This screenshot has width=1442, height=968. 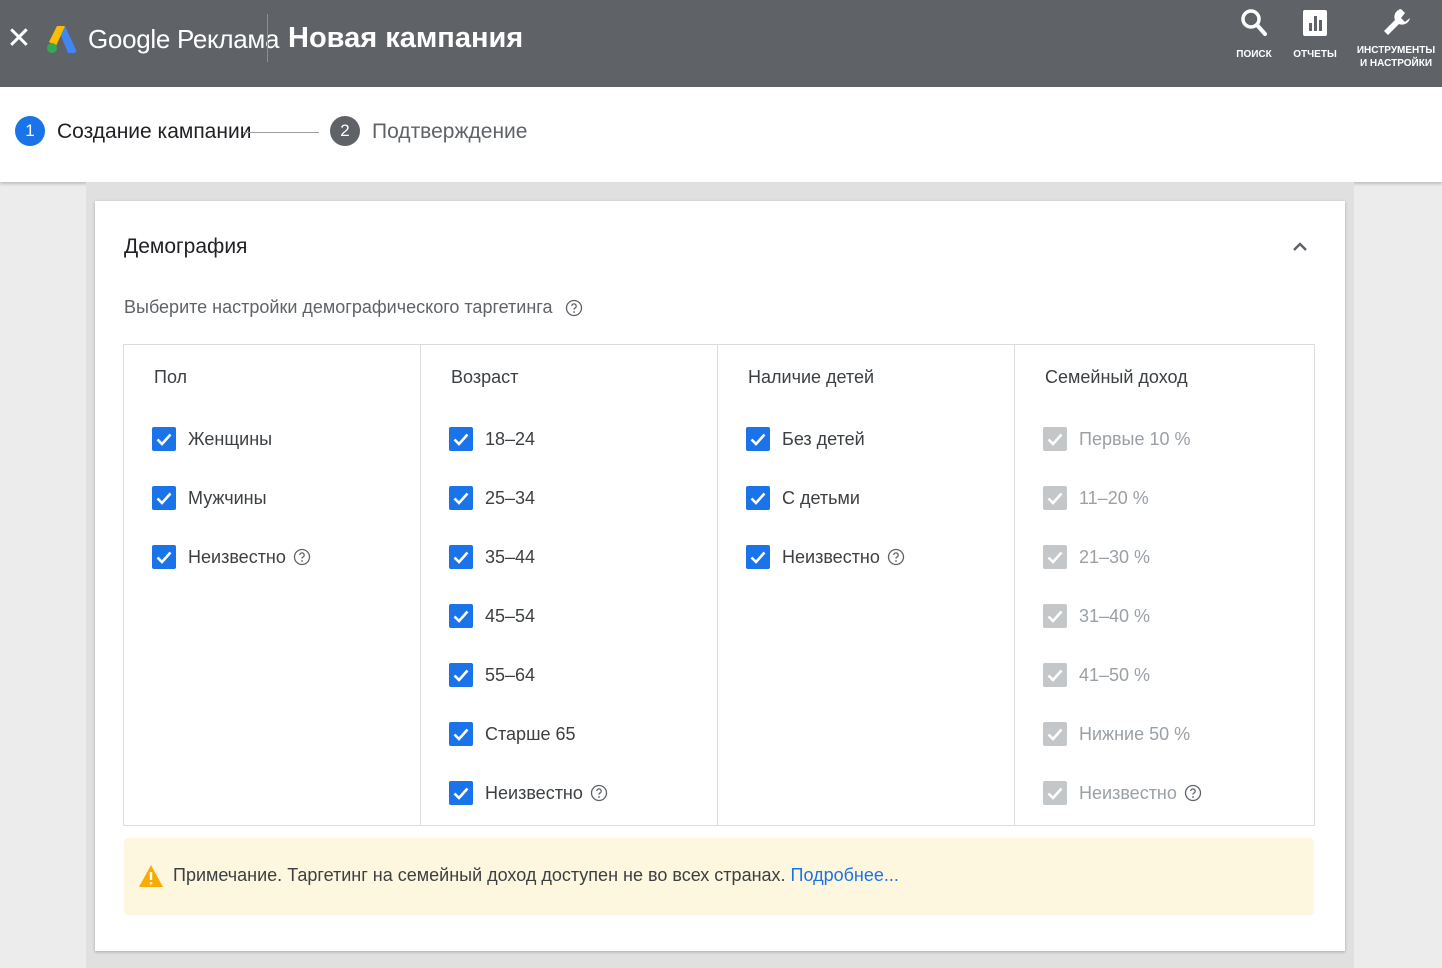 What do you see at coordinates (227, 497) in the screenshot?
I see `option-label: Мужчины` at bounding box center [227, 497].